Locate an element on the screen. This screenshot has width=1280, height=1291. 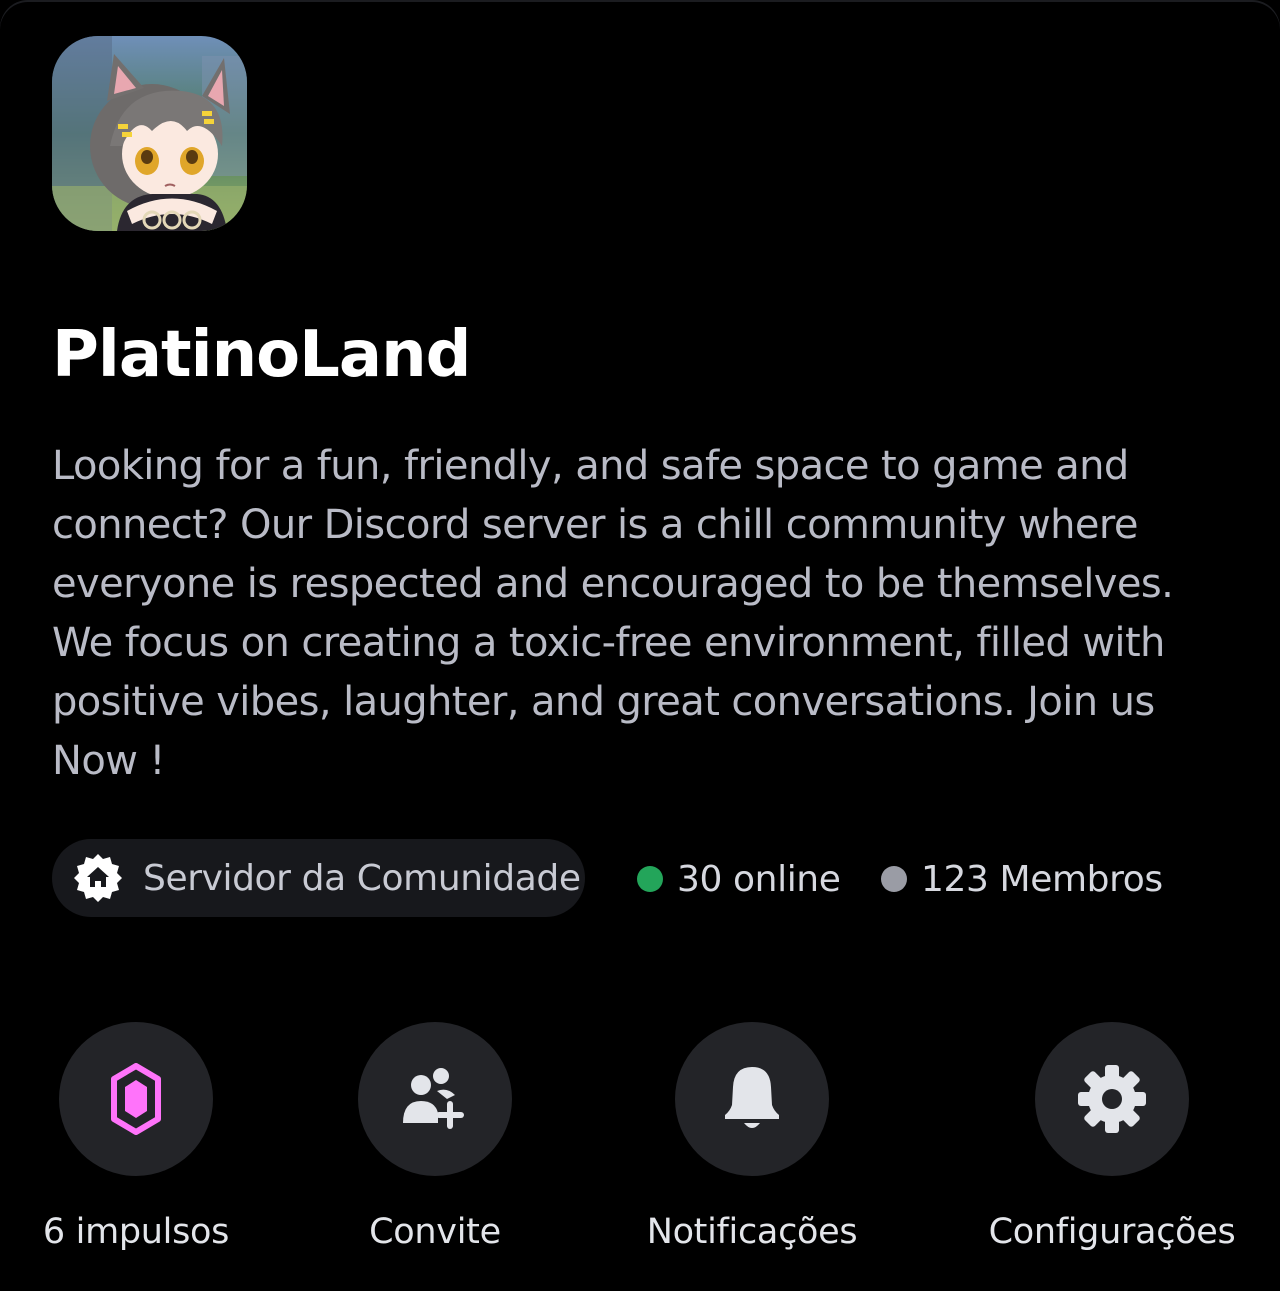
bell-icon is located at coordinates (752, 1097).